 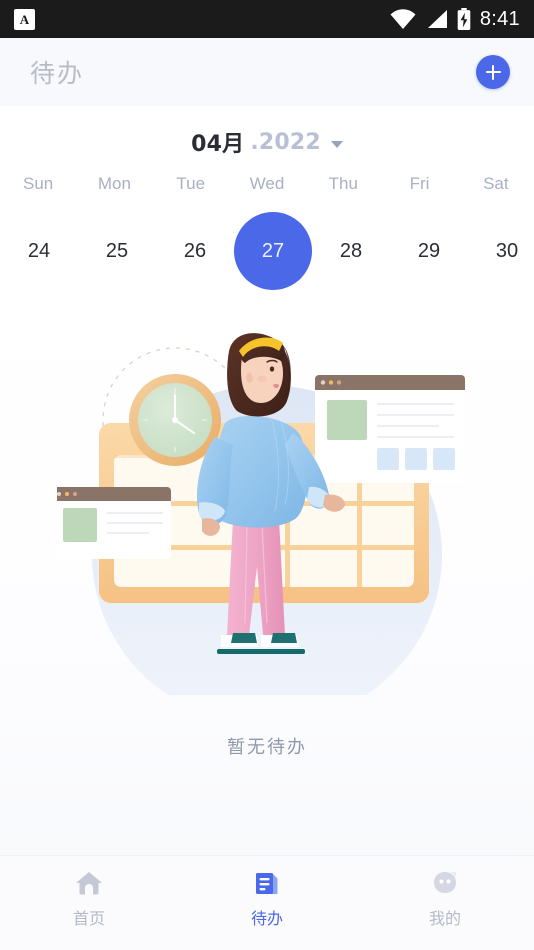 What do you see at coordinates (343, 183) in the screenshot?
I see `weekday-label-thu: Thu` at bounding box center [343, 183].